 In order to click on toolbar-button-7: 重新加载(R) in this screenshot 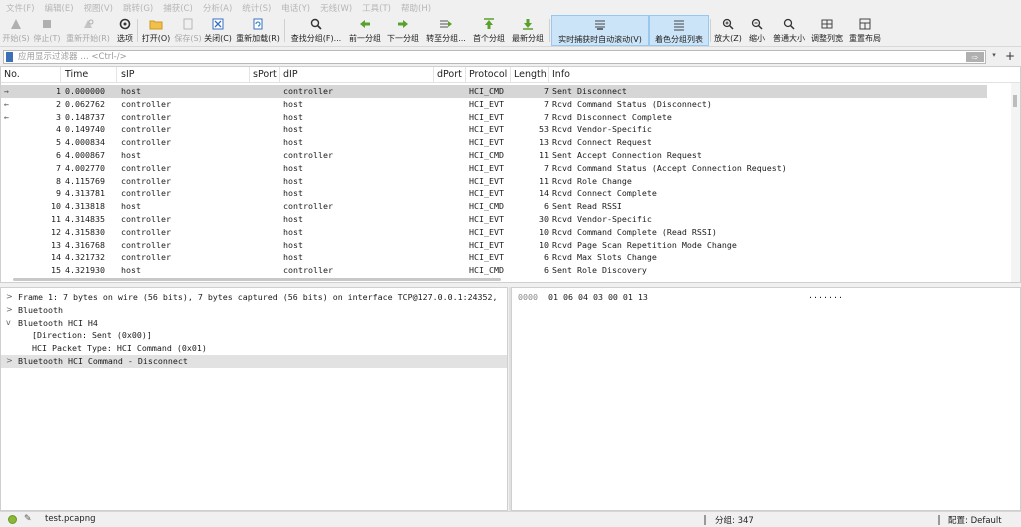, I will do `click(258, 30)`.